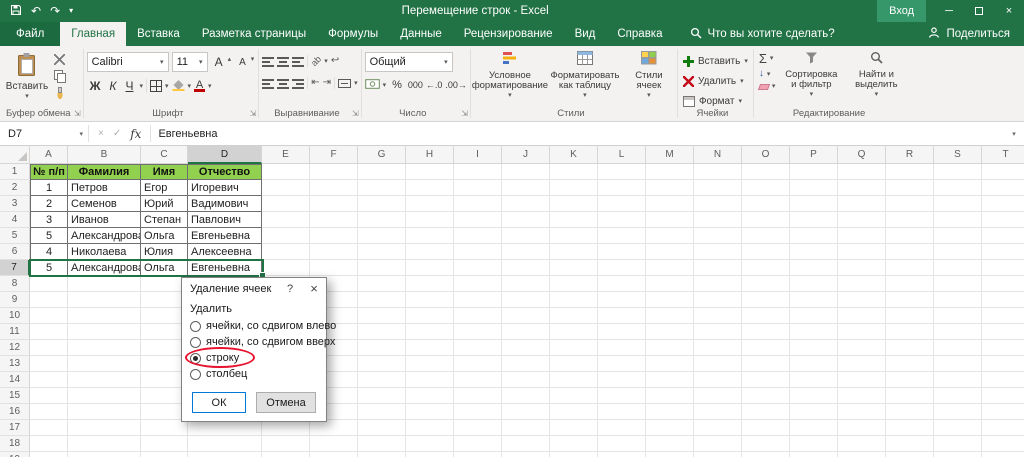 The height and width of the screenshot is (457, 1024). Describe the element at coordinates (225, 236) in the screenshot. I see `cell-D5: Евгеньевна` at that location.